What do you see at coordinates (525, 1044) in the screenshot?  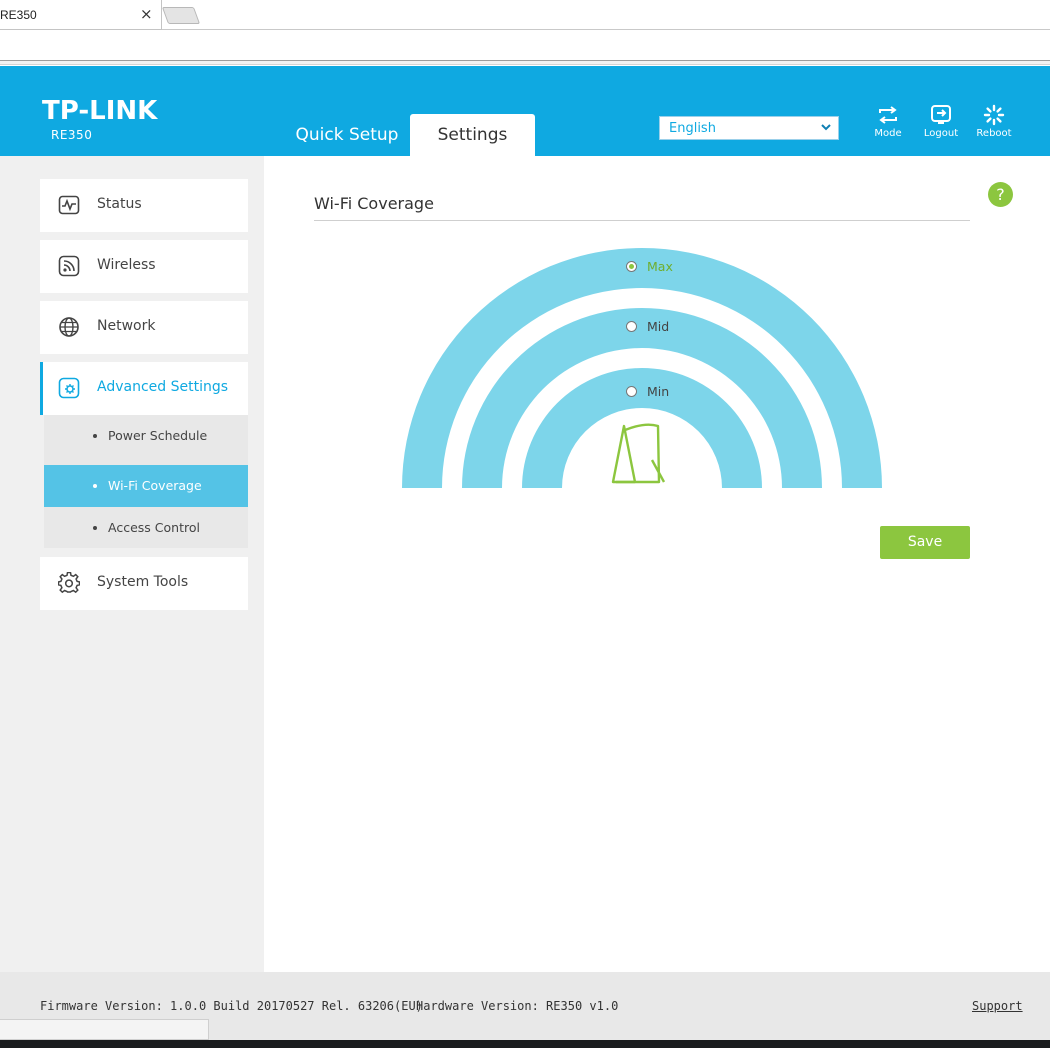 I see `os-taskbar` at bounding box center [525, 1044].